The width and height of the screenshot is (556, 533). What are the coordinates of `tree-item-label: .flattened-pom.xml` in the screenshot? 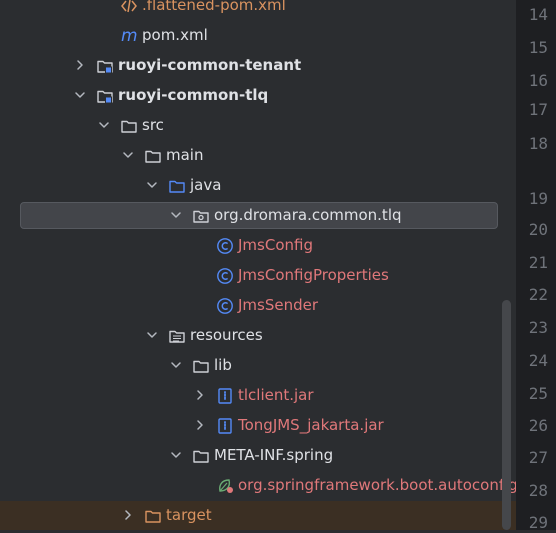 It's located at (214, 7).